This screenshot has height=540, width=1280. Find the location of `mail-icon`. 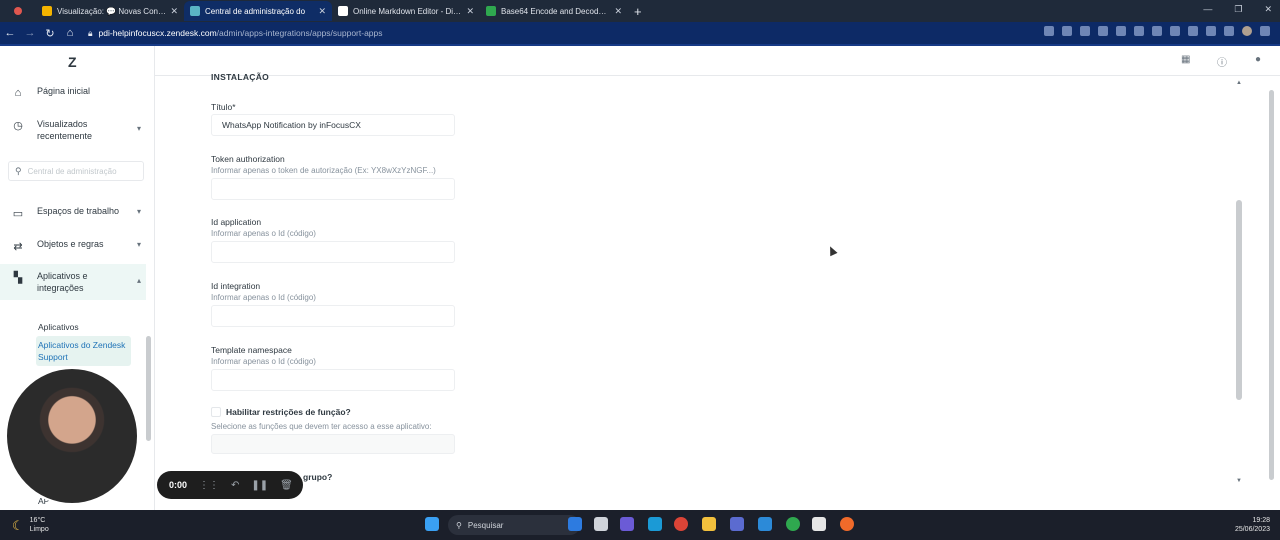

mail-icon is located at coordinates (765, 524).